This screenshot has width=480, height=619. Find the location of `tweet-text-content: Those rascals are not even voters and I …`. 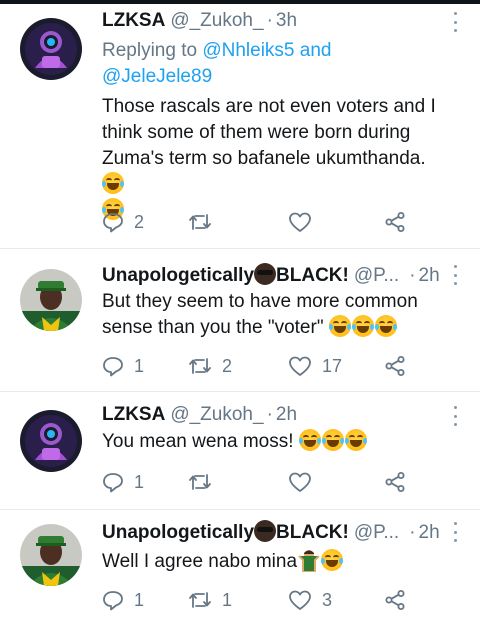

tweet-text-content: Those rascals are not even voters and I … is located at coordinates (269, 132).